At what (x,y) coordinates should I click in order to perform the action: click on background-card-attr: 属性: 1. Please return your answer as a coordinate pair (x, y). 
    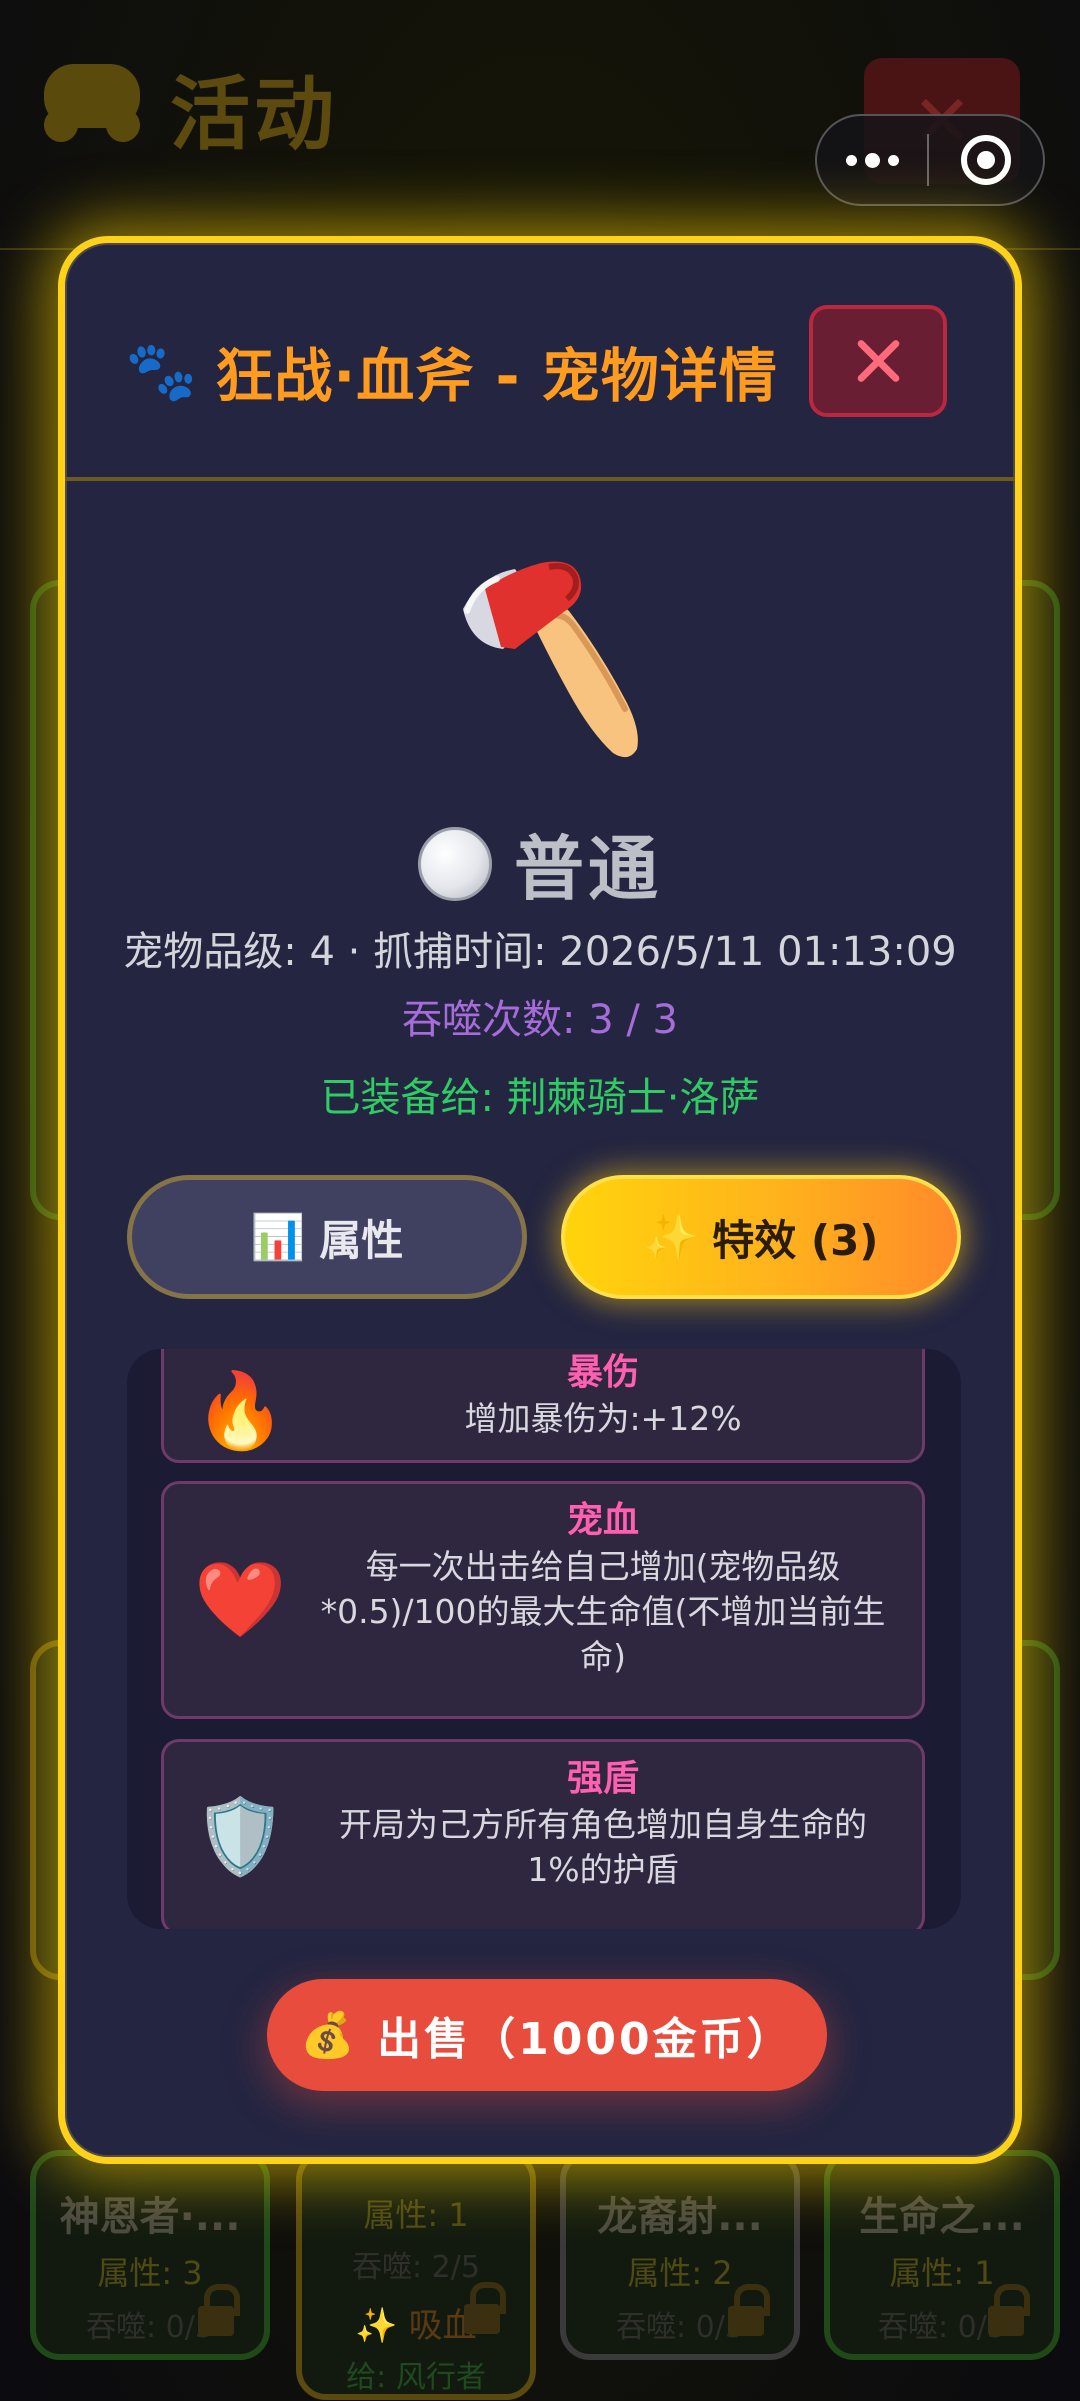
    Looking at the image, I should click on (416, 2215).